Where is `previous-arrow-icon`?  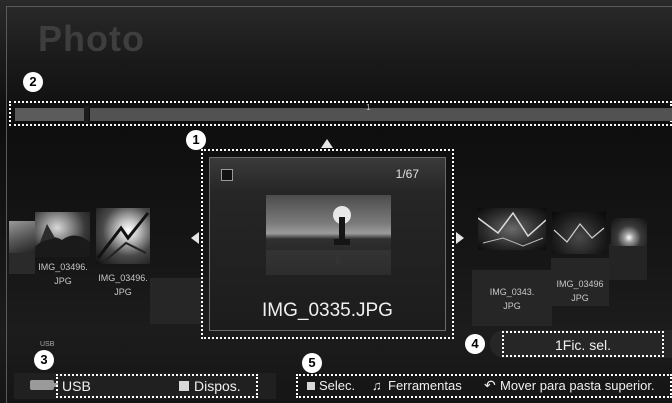
previous-arrow-icon is located at coordinates (195, 238).